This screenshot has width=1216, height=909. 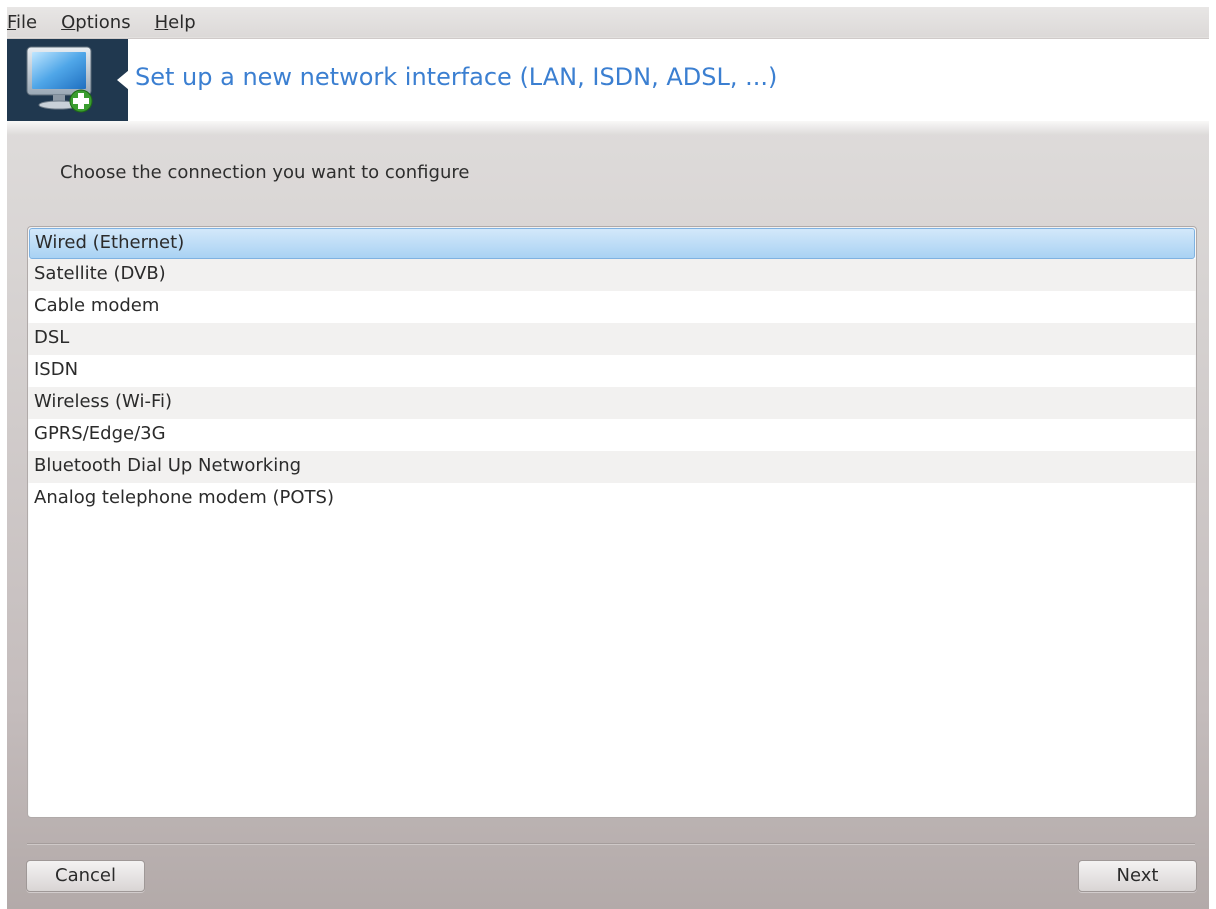 What do you see at coordinates (12, 22) in the screenshot?
I see `menu-file-mnemonic: F` at bounding box center [12, 22].